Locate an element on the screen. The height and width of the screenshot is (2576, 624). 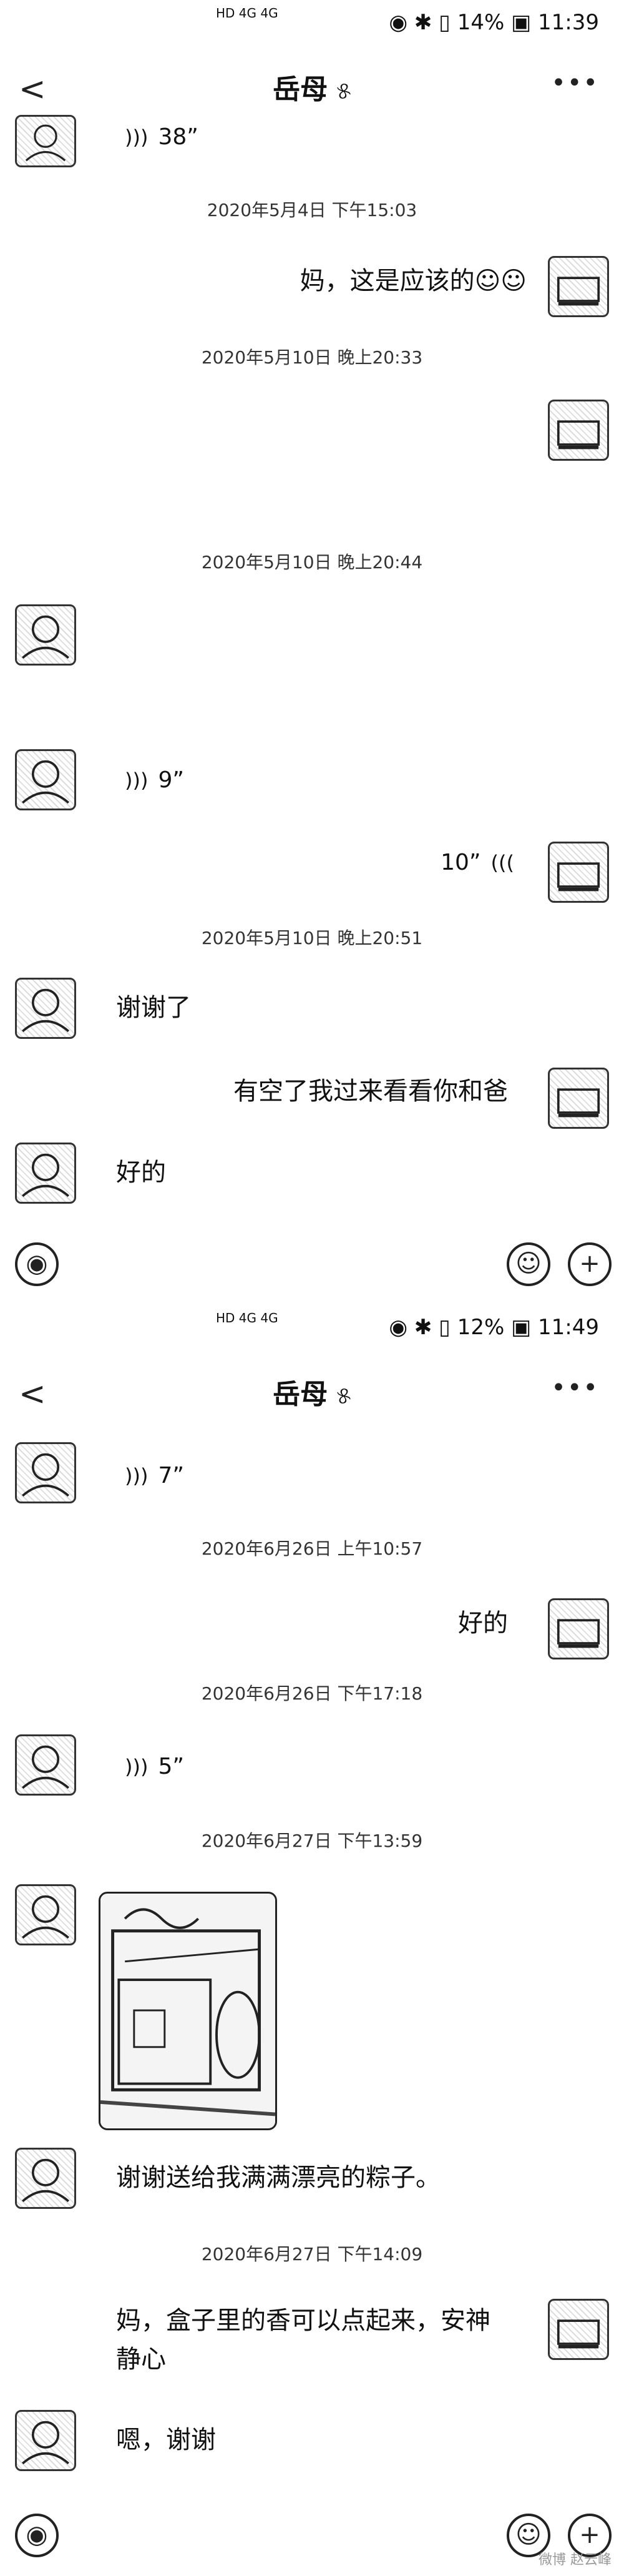
photo-message is located at coordinates (188, 2011).